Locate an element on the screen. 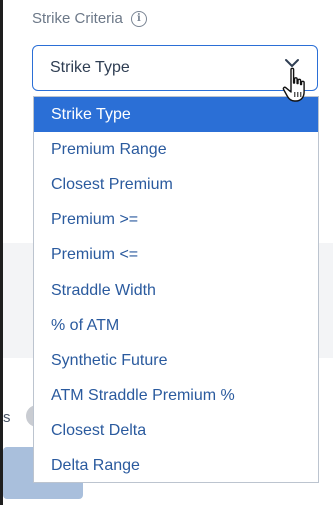 This screenshot has height=505, width=333. option-percent-of-atm: % of ATM is located at coordinates (176, 325).